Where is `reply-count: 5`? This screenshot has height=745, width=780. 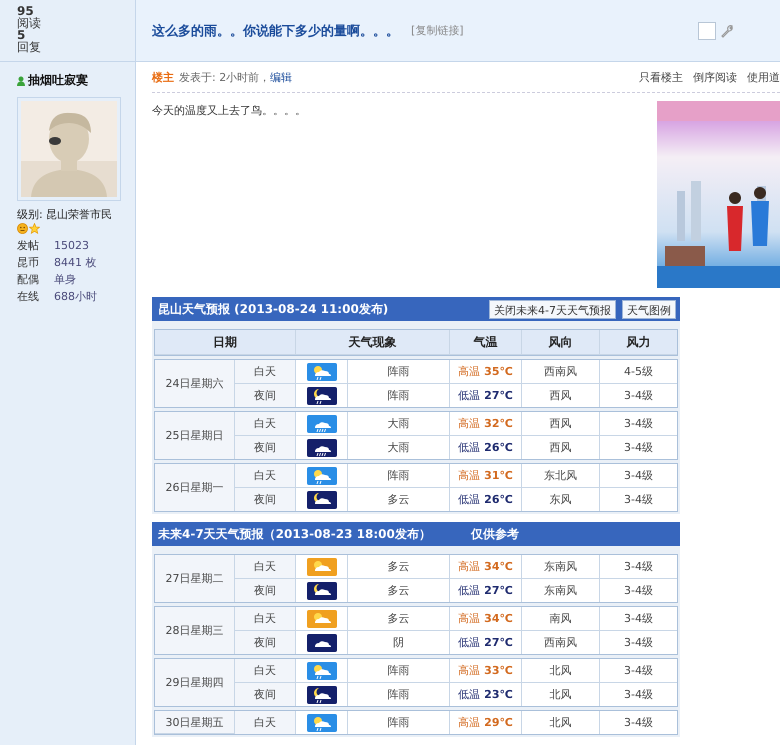
reply-count: 5 is located at coordinates (21, 35).